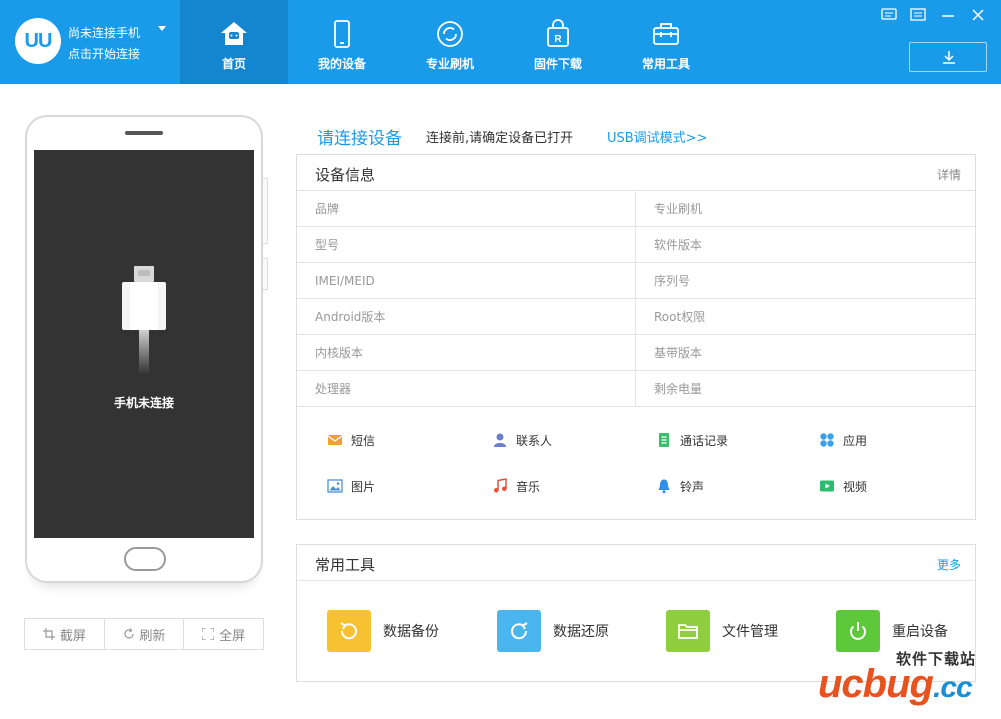 The height and width of the screenshot is (719, 1001). What do you see at coordinates (704, 440) in the screenshot?
I see `category-call-log-label: 通话记录` at bounding box center [704, 440].